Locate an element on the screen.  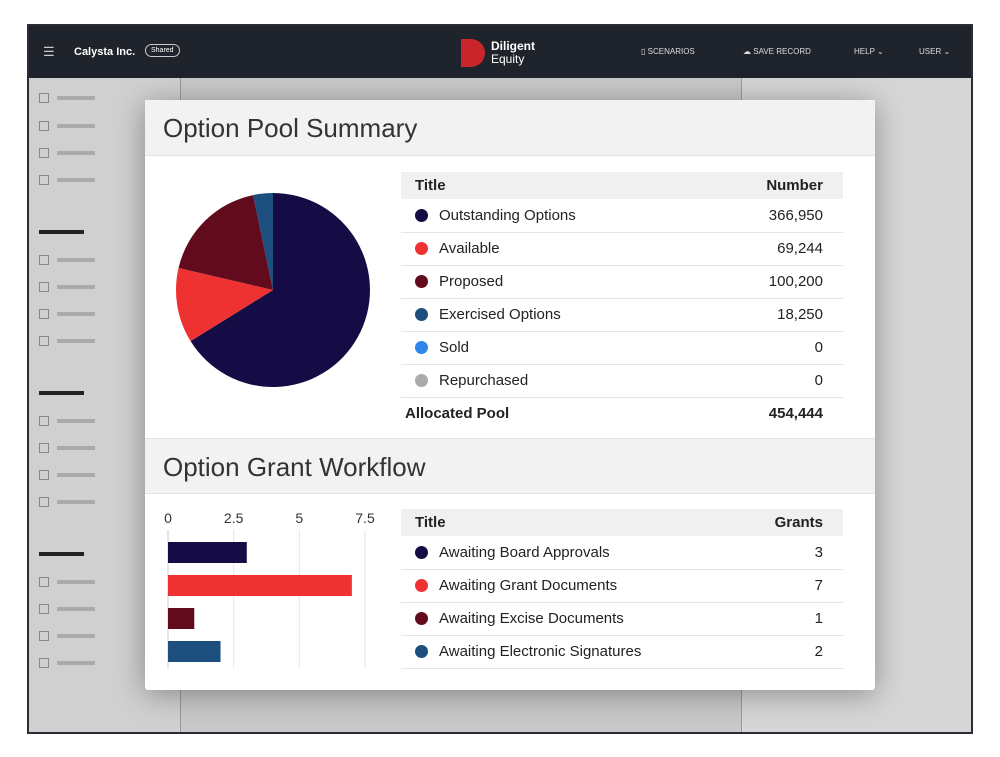
row-label: Available is located at coordinates (550, 249).